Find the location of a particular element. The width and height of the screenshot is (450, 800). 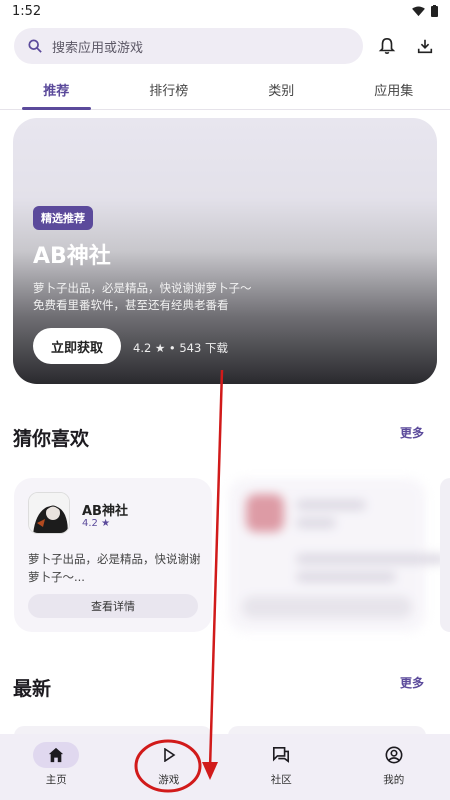

app-artwork-icon is located at coordinates (49, 513).